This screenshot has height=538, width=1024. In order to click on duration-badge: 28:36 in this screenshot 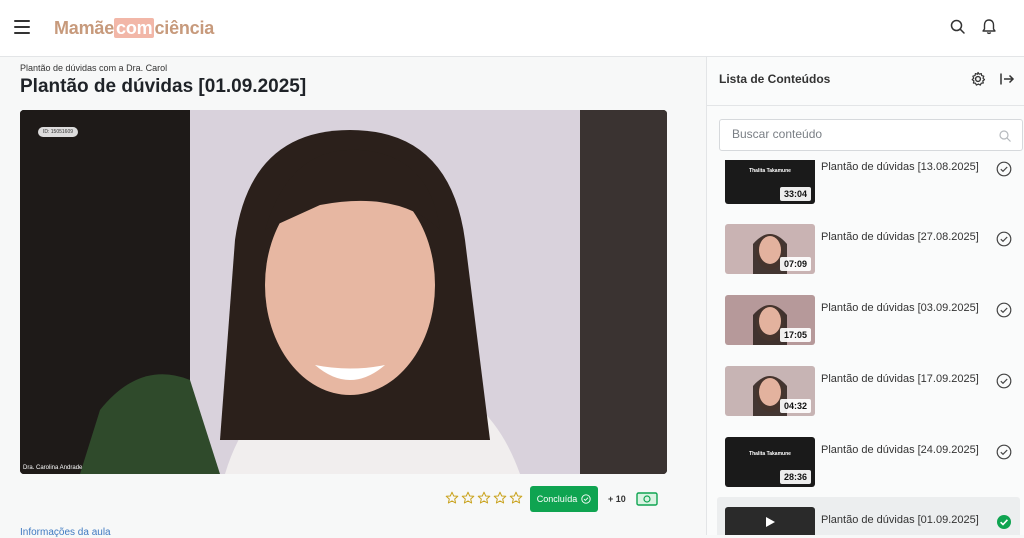, I will do `click(795, 477)`.